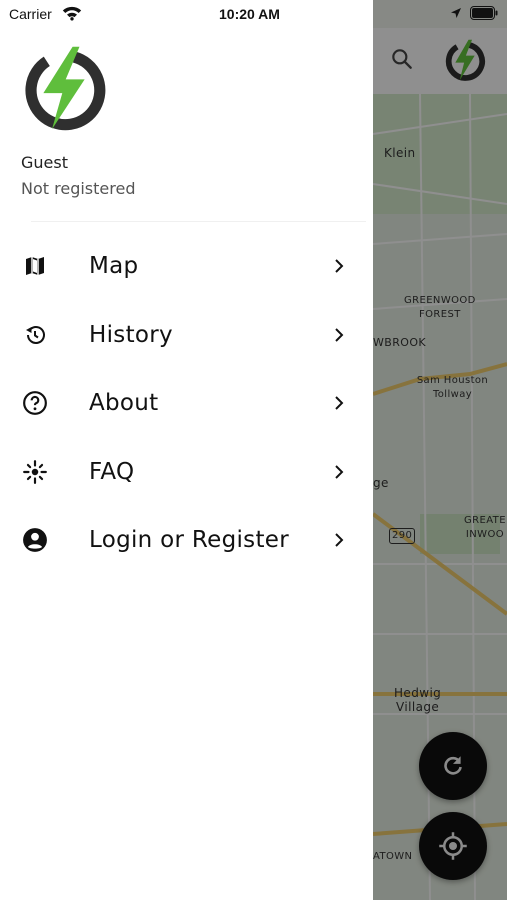 The image size is (507, 900). I want to click on menu-item-label: Map, so click(114, 266).